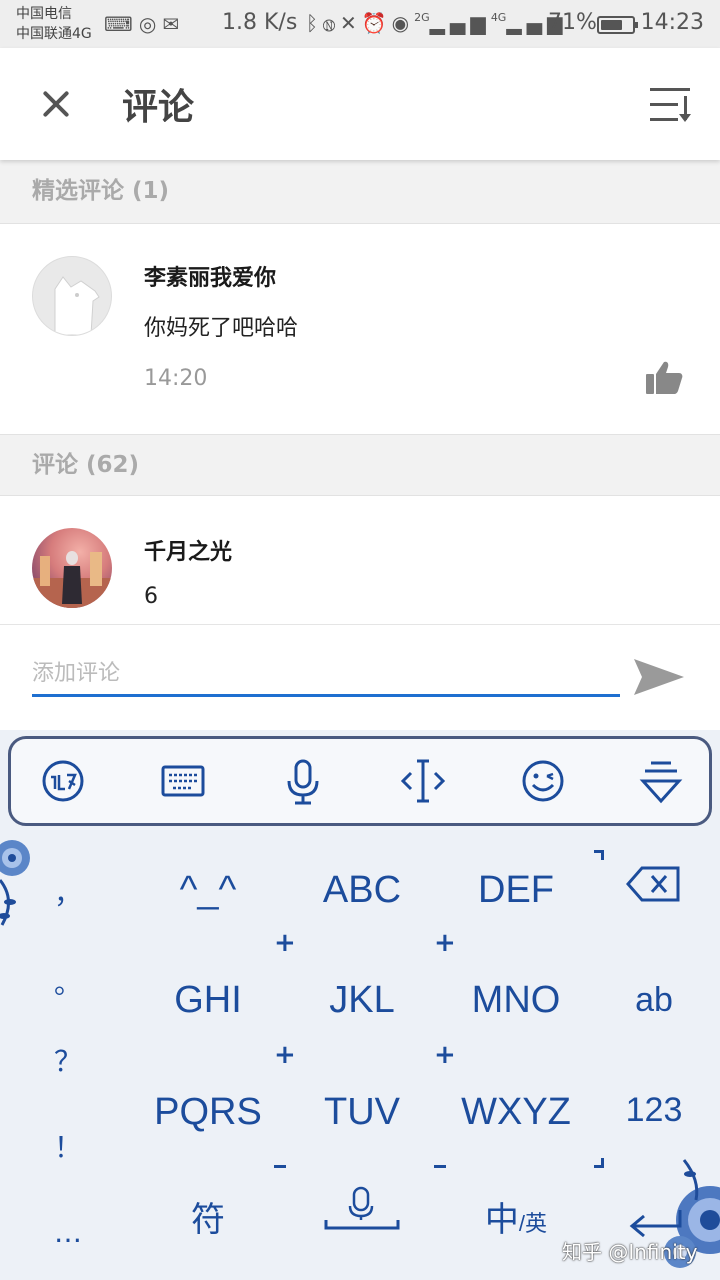 This screenshot has height=1280, width=720. What do you see at coordinates (654, 890) in the screenshot?
I see `backspace-icon` at bounding box center [654, 890].